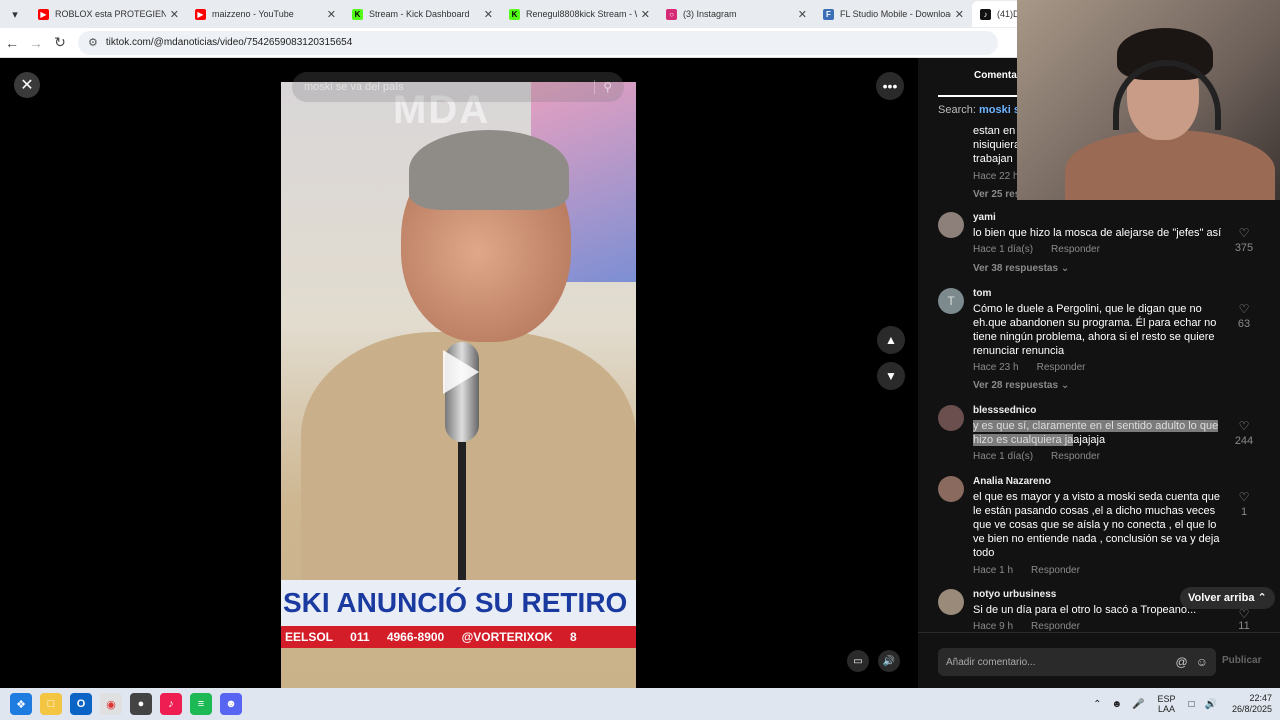 The width and height of the screenshot is (1280, 720). I want to click on search-term-link: moski s, so click(999, 110).